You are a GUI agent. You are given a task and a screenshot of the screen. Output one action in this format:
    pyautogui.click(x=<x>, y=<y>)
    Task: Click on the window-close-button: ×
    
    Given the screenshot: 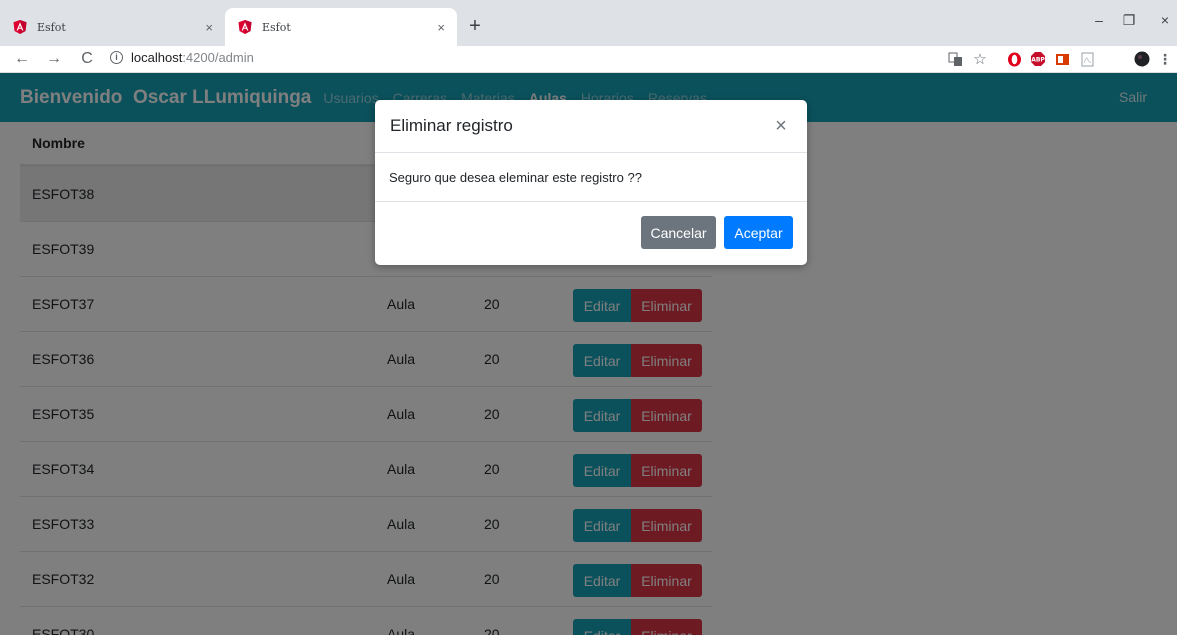 What is the action you would take?
    pyautogui.click(x=1165, y=20)
    